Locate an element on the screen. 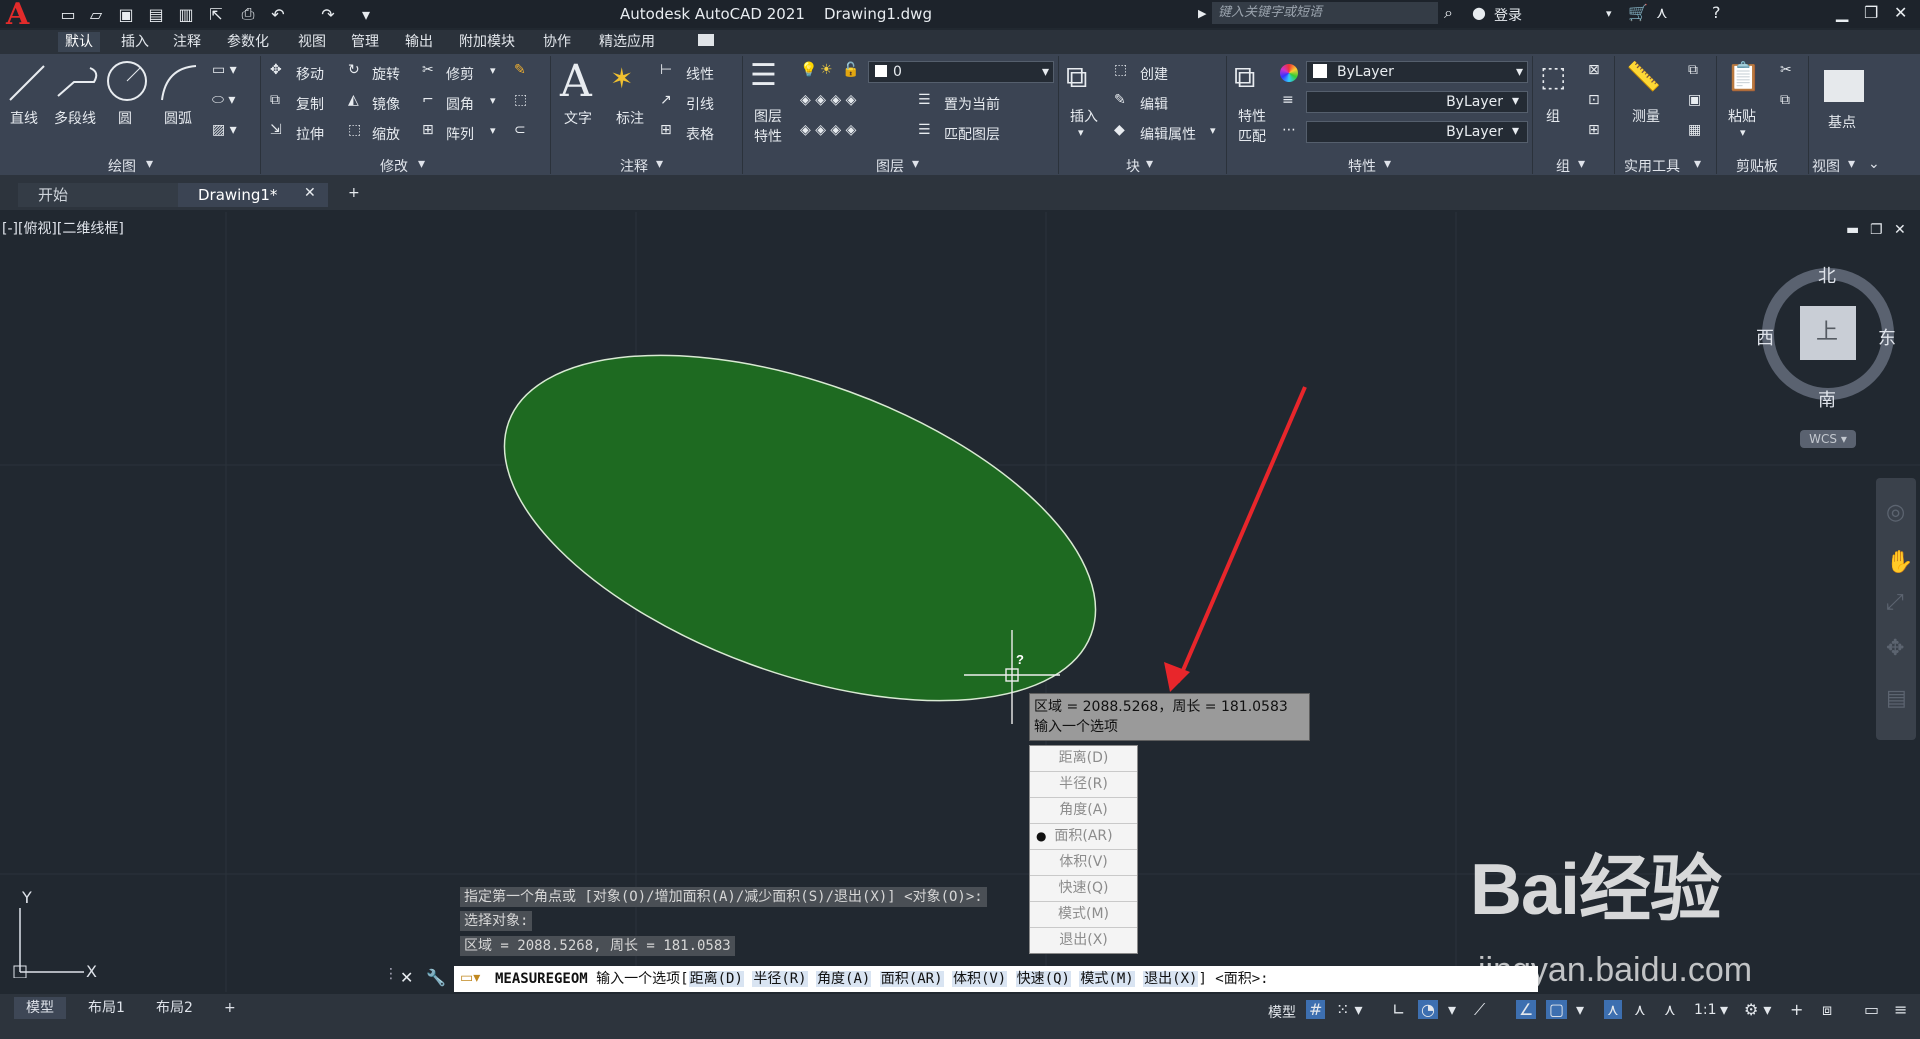 This screenshot has height=1039, width=1920. calculator-icon: ▦ is located at coordinates (1694, 130).